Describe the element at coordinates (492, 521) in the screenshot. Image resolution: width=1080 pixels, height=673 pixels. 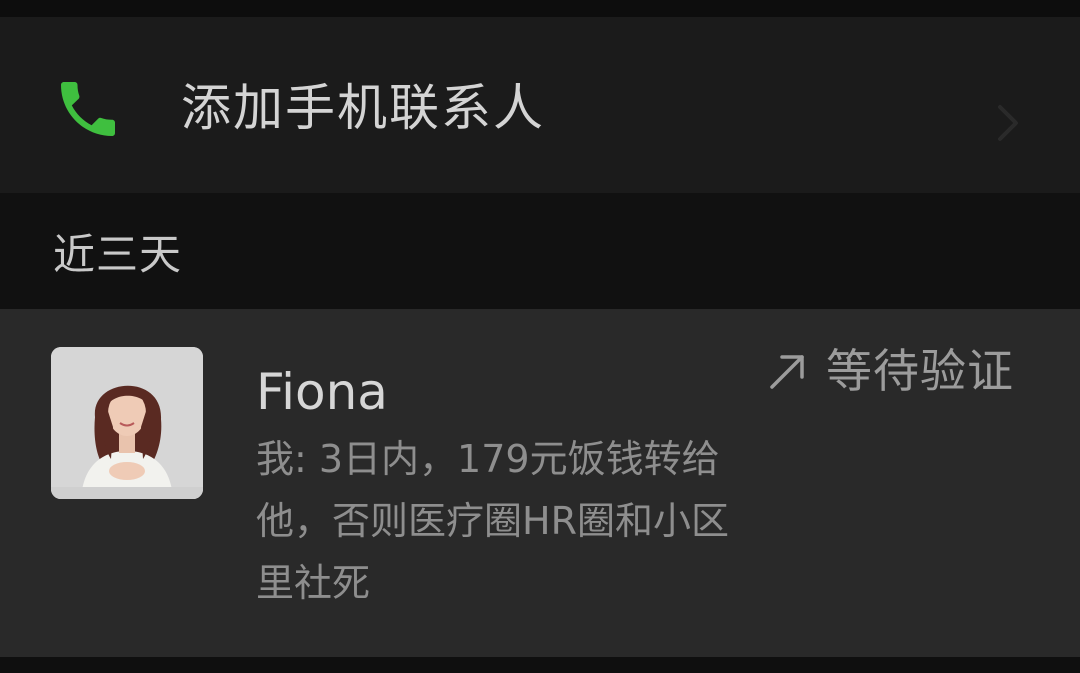
I see `request-message: 我: 3日内，179元饭钱转给他，否则医疗圈HR圈和小区里社死` at that location.